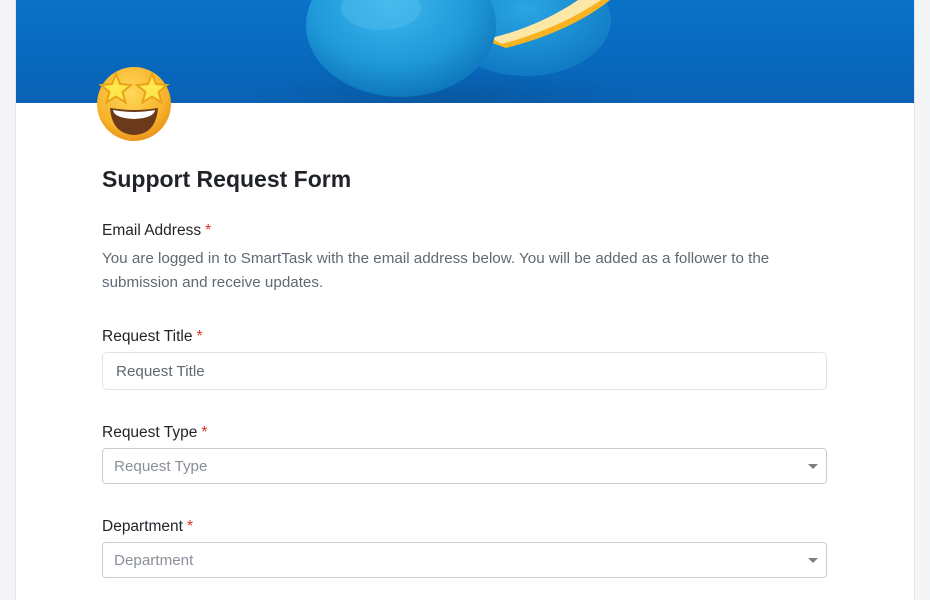 This screenshot has width=930, height=600. I want to click on request-type-select: Request Type, so click(464, 466).